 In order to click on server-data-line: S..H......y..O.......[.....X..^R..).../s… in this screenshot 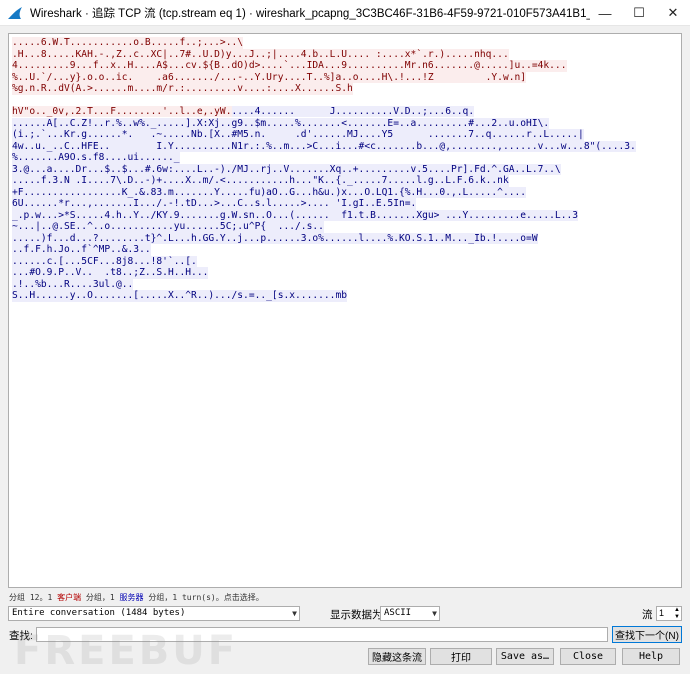, I will do `click(180, 296)`.